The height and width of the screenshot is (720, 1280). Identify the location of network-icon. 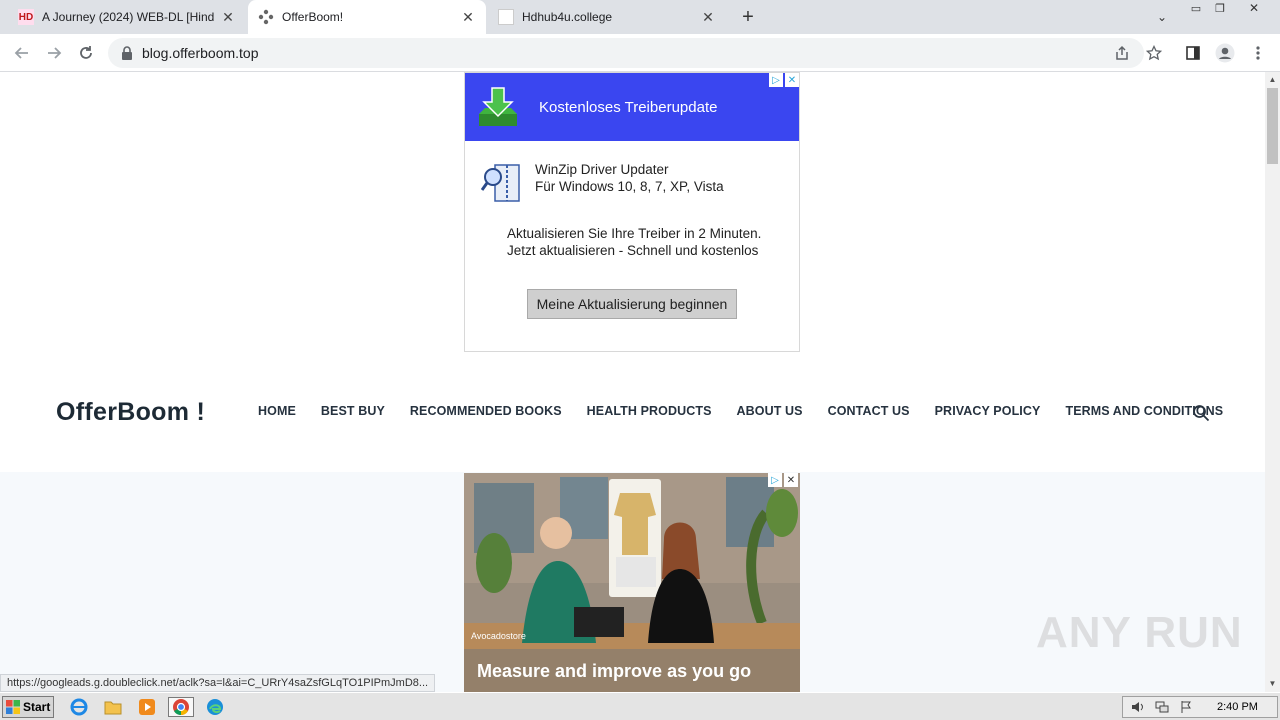
(1162, 707).